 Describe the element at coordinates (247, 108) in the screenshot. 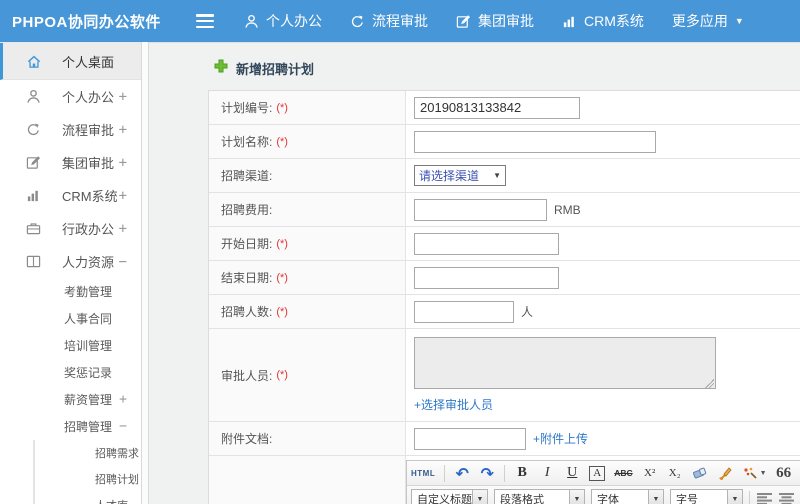

I see `field-label: 计划编号:` at that location.